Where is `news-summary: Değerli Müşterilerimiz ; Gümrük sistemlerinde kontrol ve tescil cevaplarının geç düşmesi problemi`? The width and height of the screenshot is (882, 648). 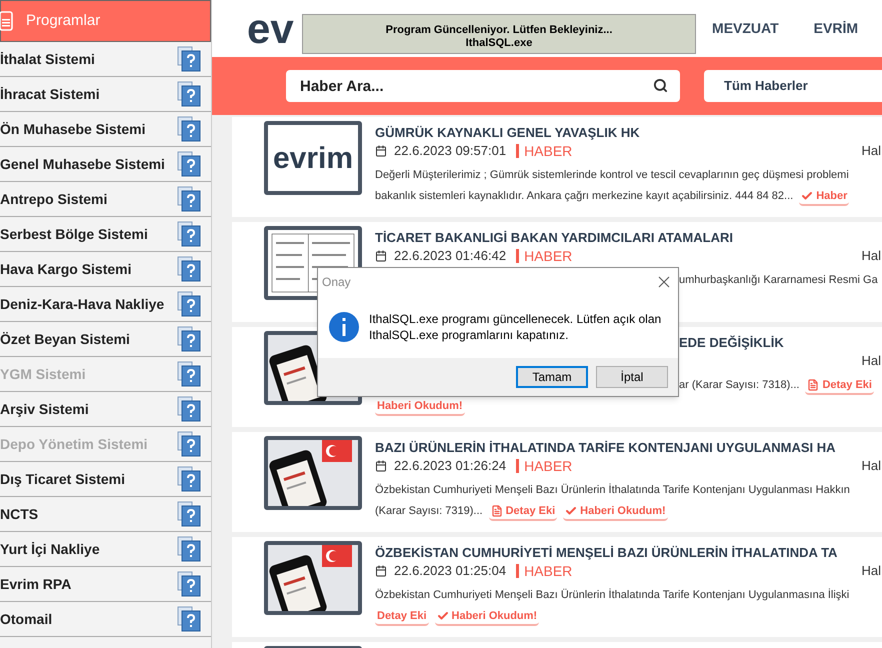
news-summary: Değerli Müşterilerimiz ; Gümrük sistemlerinde kontrol ve tescil cevaplarının geç düşmesi problemi is located at coordinates (612, 176).